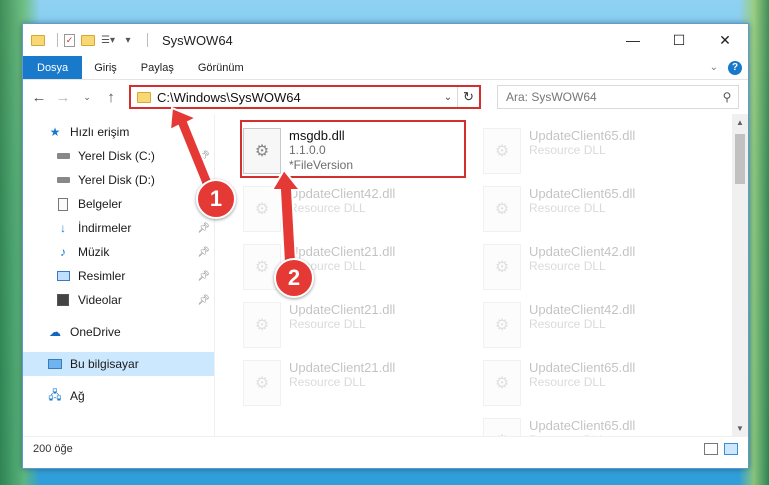  I want to click on search-input: Ara: SysWOW64 ⚲, so click(618, 97).